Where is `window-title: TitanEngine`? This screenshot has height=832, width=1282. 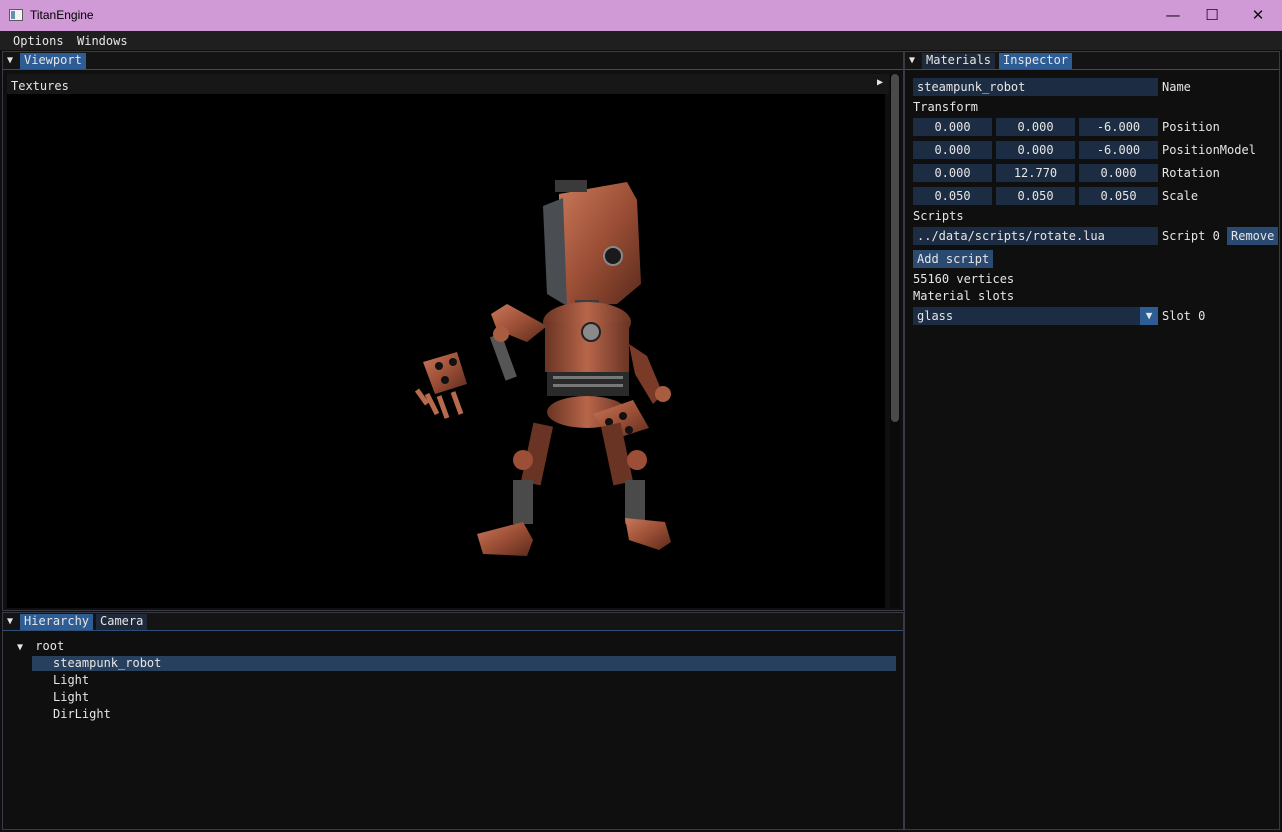
window-title: TitanEngine is located at coordinates (62, 15).